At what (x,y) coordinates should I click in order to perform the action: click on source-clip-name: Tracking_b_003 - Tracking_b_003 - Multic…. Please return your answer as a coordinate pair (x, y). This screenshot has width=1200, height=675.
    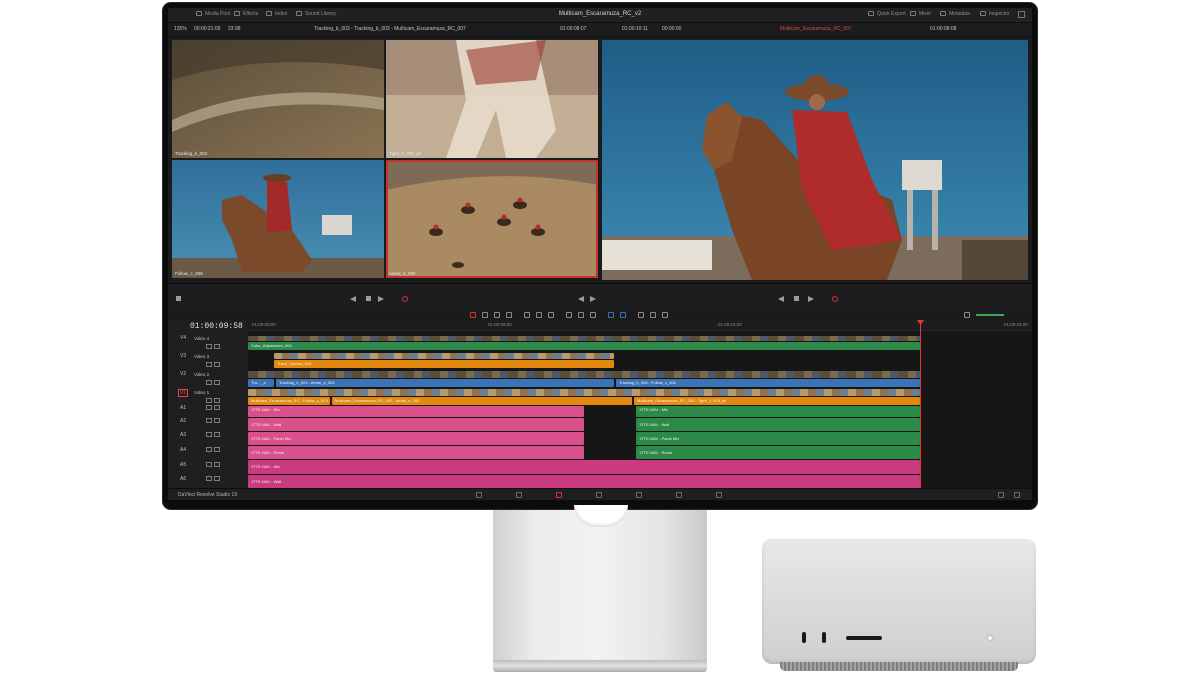
    Looking at the image, I should click on (390, 29).